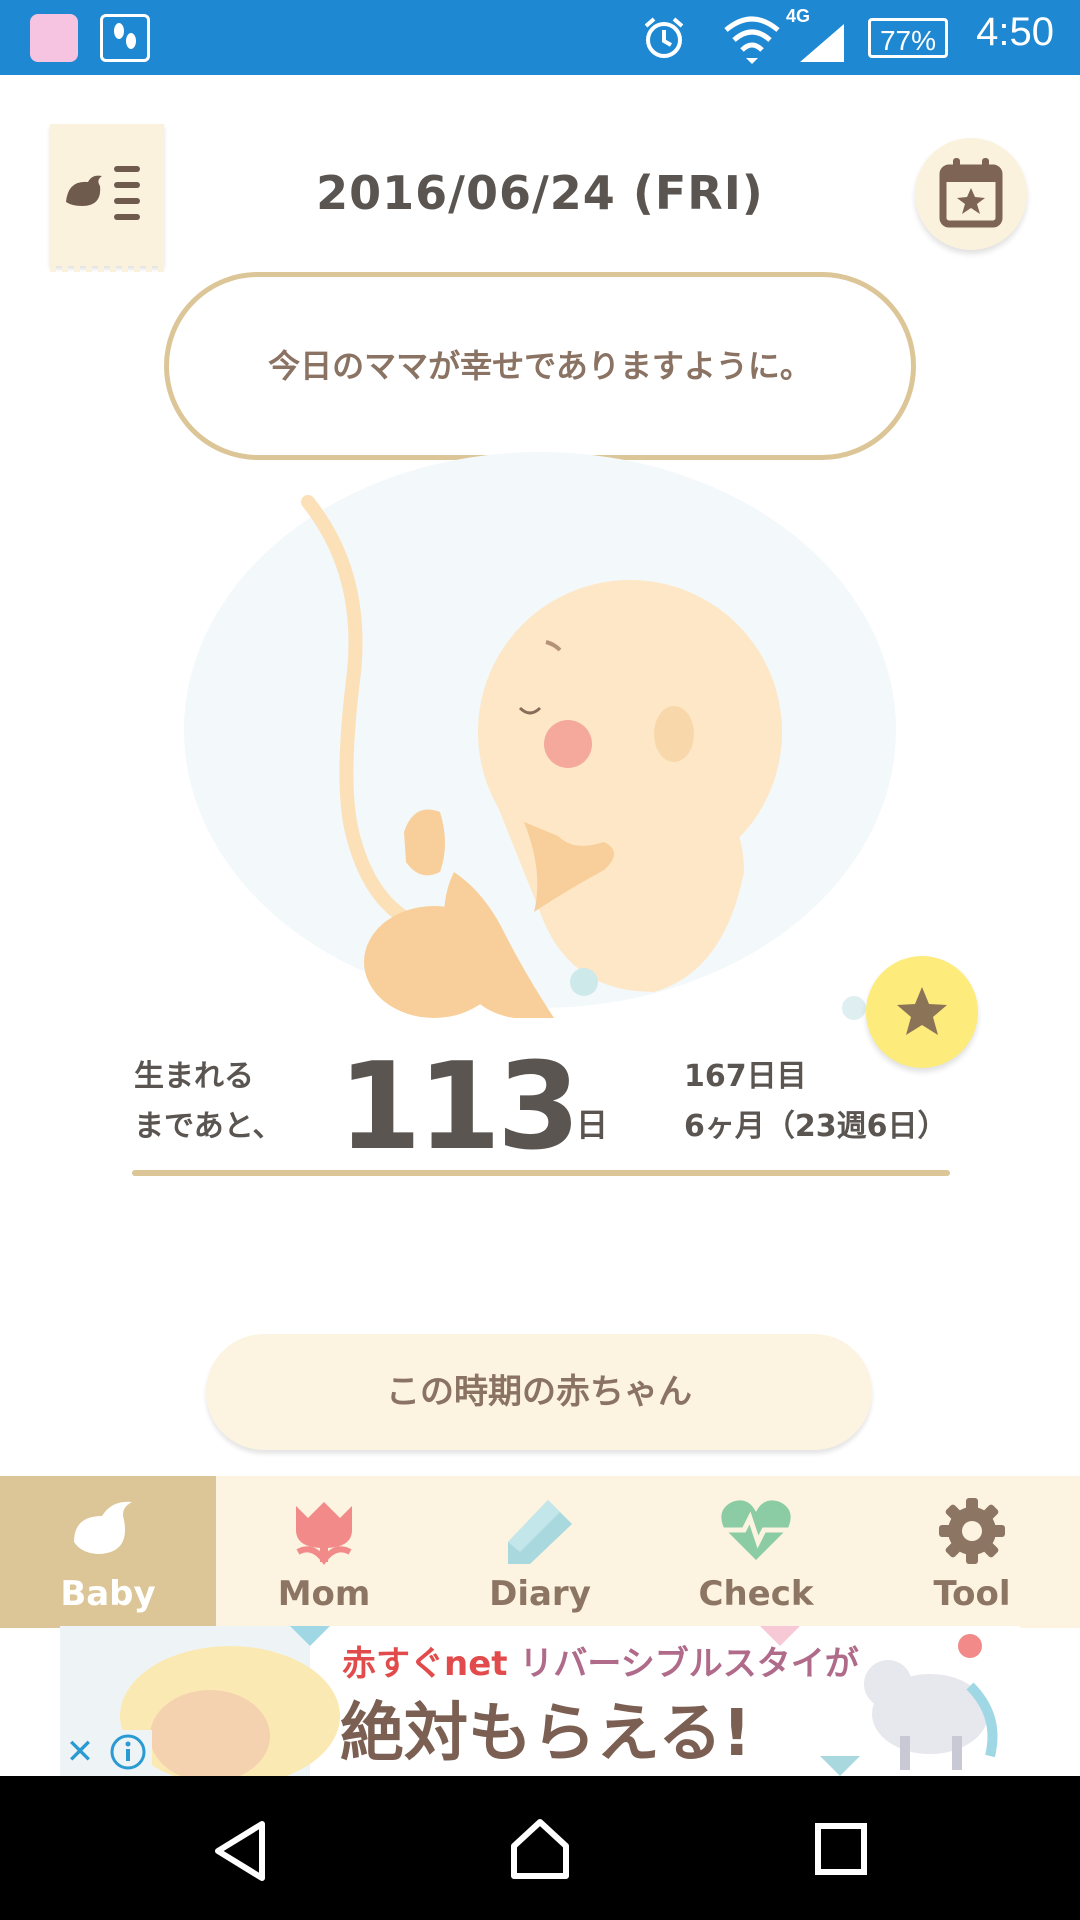 The width and height of the screenshot is (1080, 1920). What do you see at coordinates (540, 37) in the screenshot?
I see `status-bar: 4G 77% 4:50` at bounding box center [540, 37].